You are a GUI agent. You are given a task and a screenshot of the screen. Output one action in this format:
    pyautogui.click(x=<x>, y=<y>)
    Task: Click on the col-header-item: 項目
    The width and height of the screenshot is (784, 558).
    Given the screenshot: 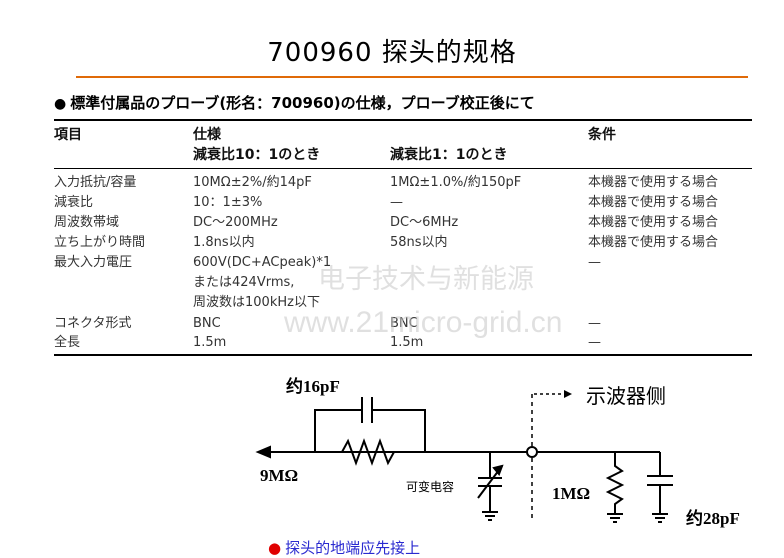 What is the action you would take?
    pyautogui.click(x=68, y=135)
    